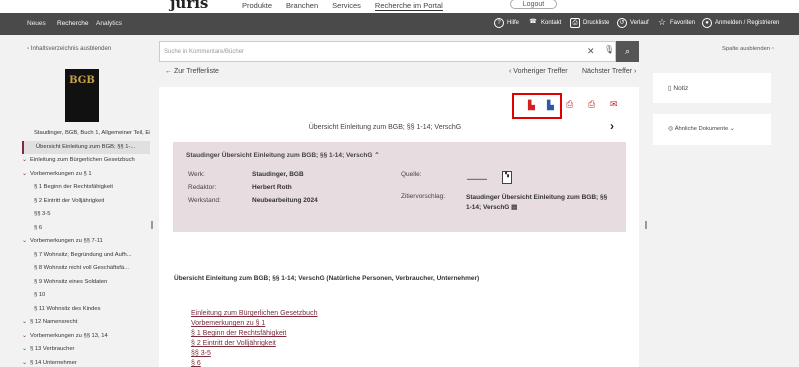  I want to click on back-to-results-link: ← Zur Trefferliste, so click(192, 71).